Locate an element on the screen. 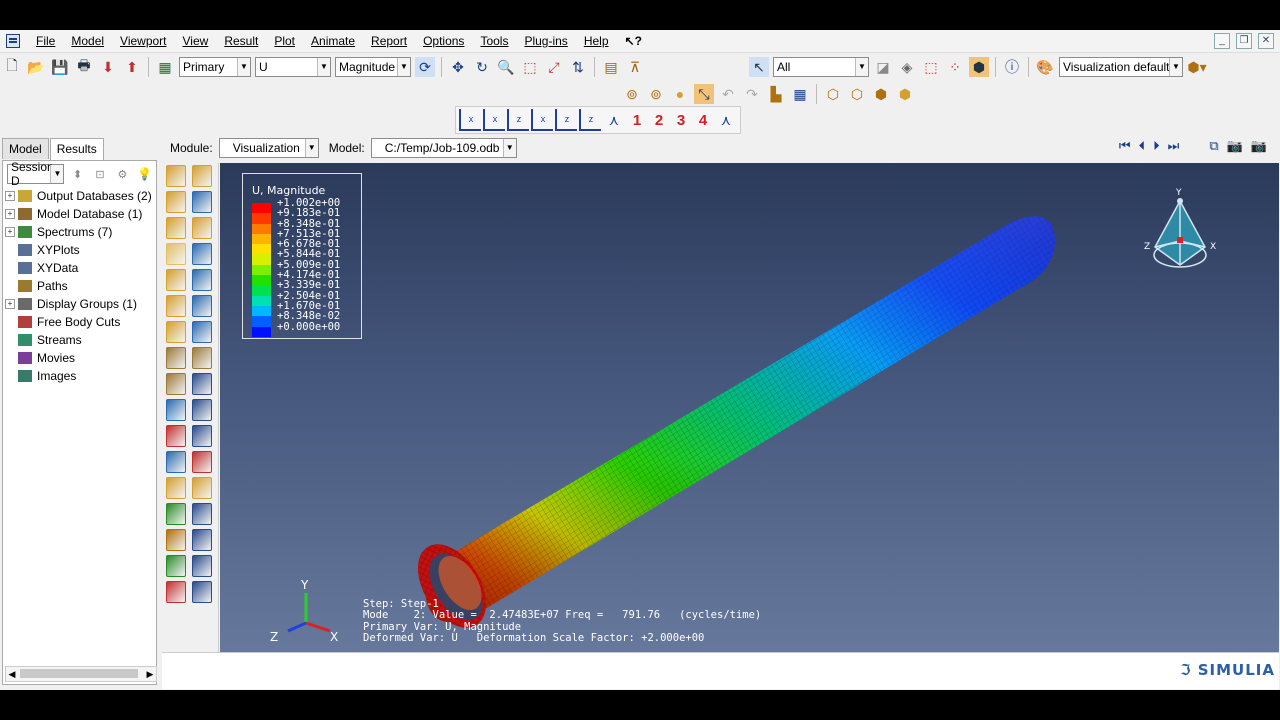 The height and width of the screenshot is (720, 1280). tree-item: XYData is located at coordinates (79, 268).